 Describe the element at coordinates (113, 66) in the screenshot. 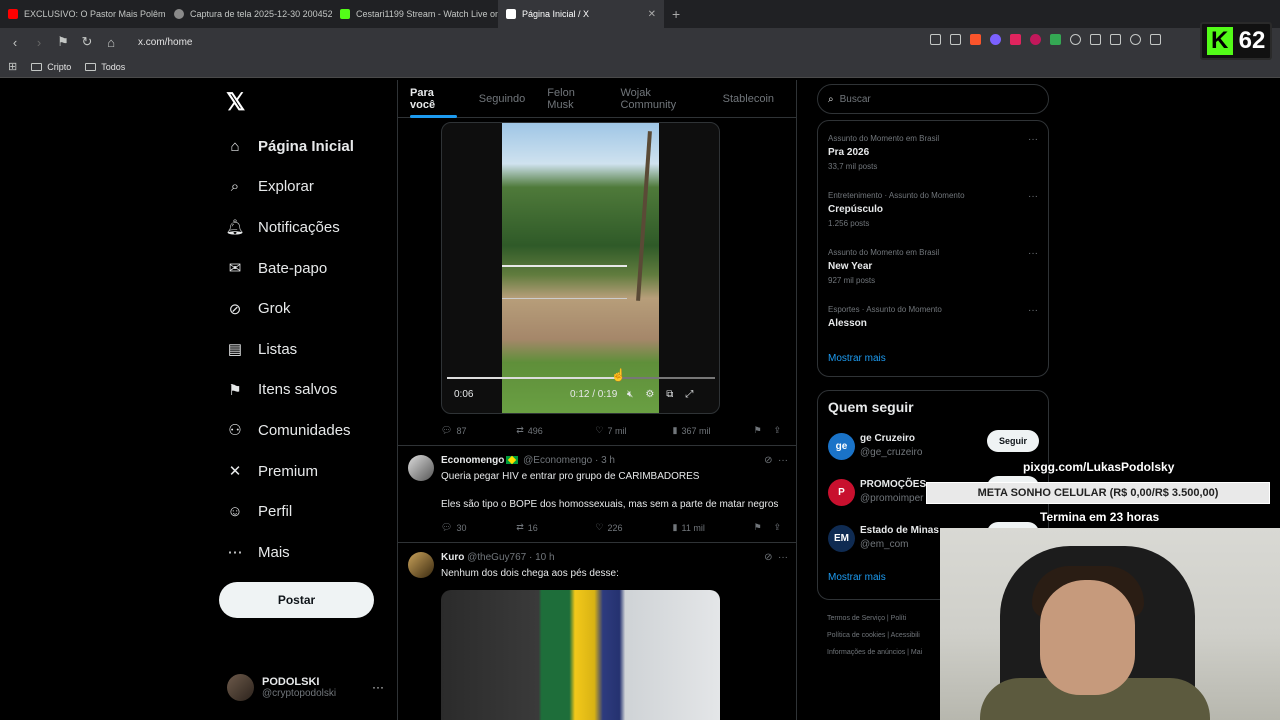

I see `bookmark-label: Todos` at that location.